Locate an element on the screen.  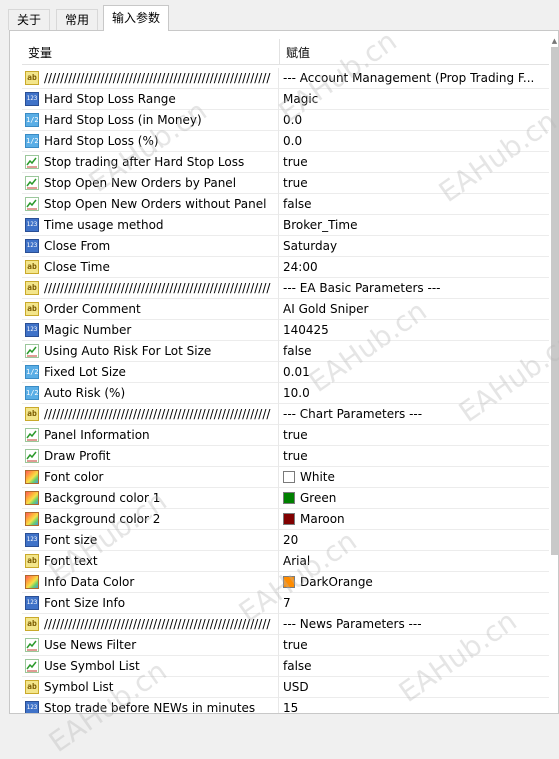
value-cell: 10.0 is located at coordinates (414, 393).